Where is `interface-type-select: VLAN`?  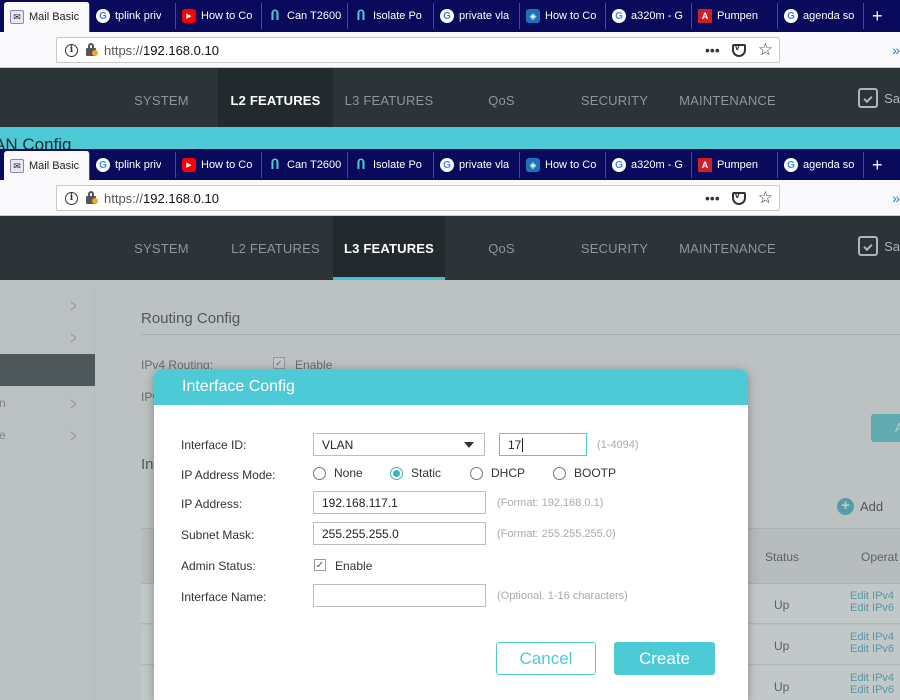 interface-type-select: VLAN is located at coordinates (399, 444).